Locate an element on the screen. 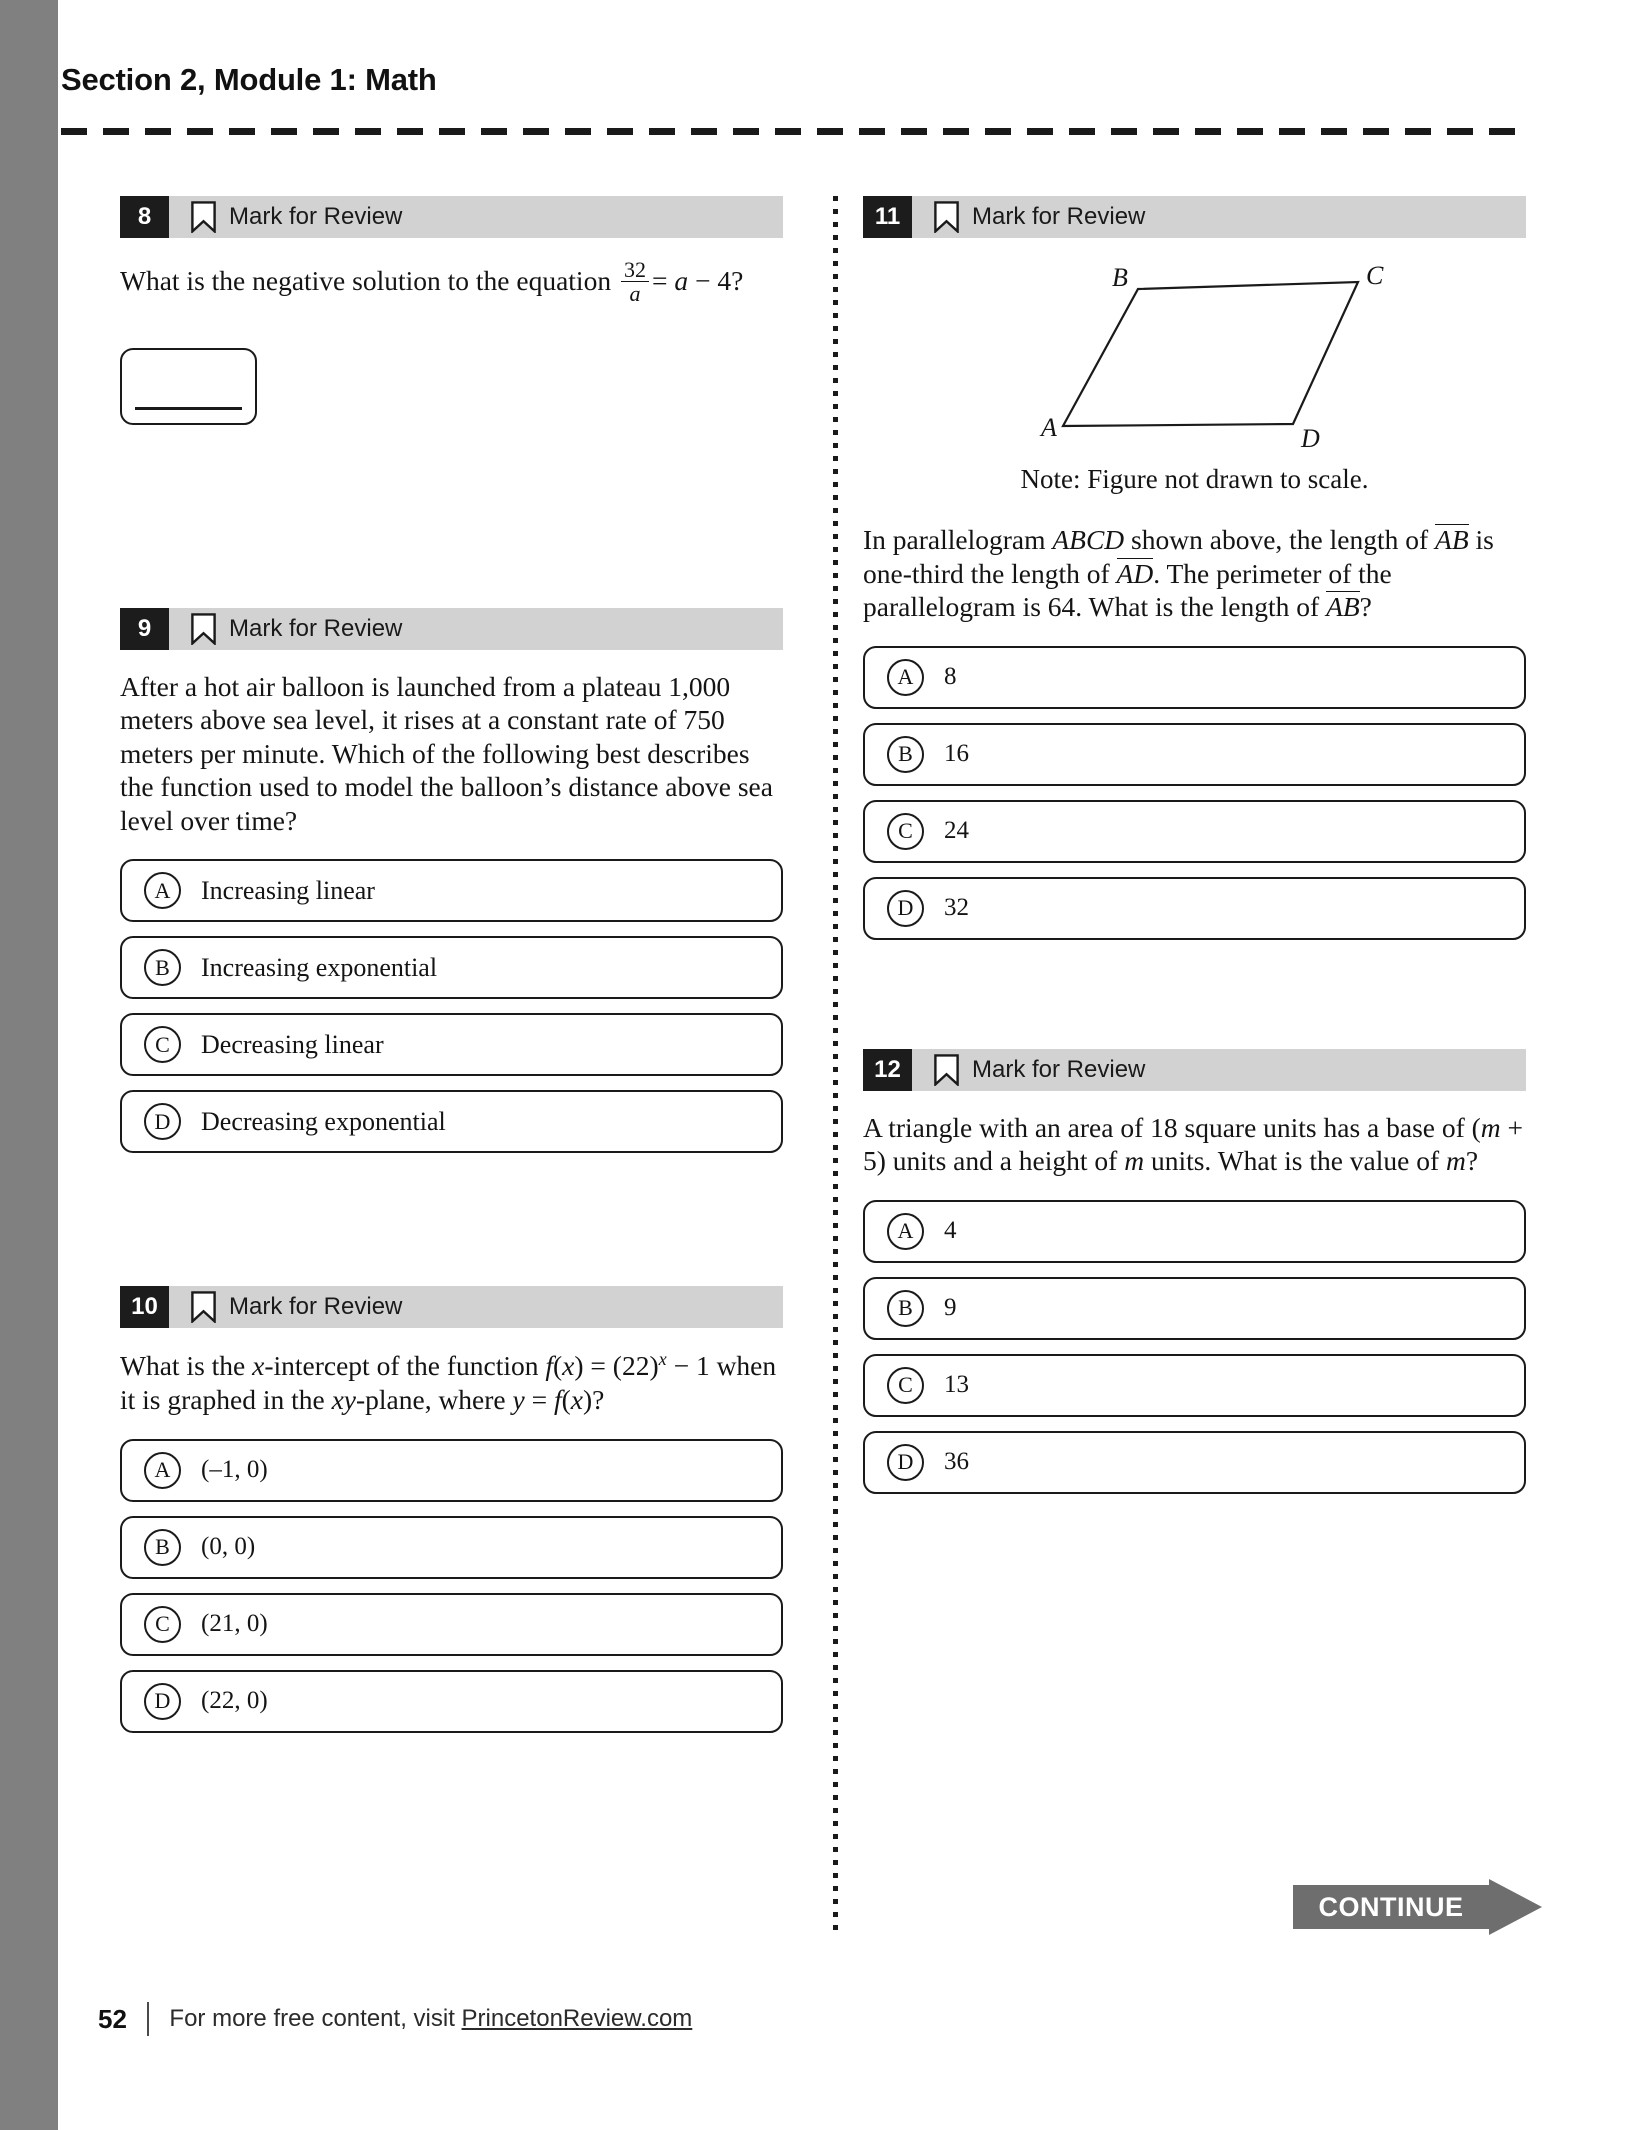 This screenshot has width=1640, height=2130. choice-text-d: (22, 0) is located at coordinates (234, 1701).